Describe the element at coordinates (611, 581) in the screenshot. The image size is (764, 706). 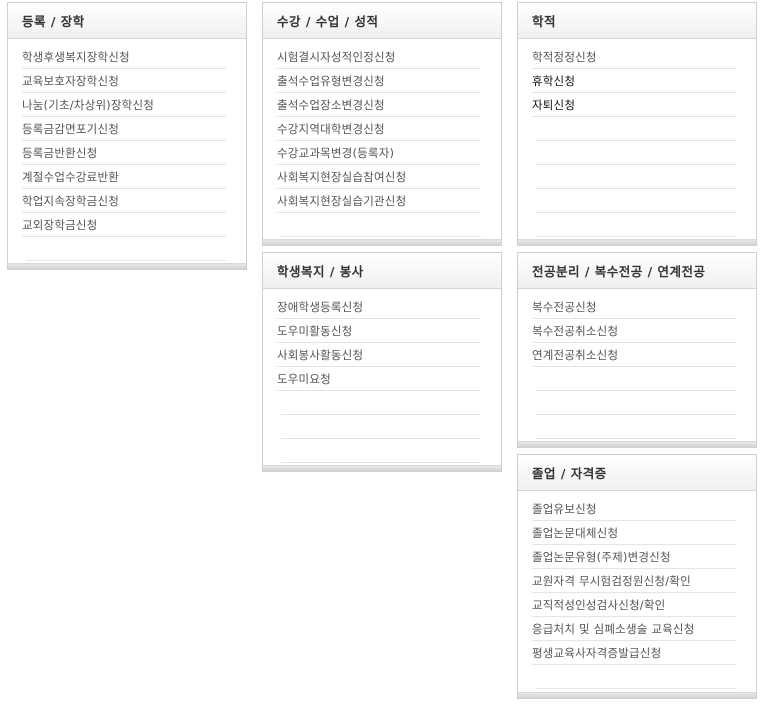
I see `menu-link: 교원자격 무시험검정원신청/확인` at that location.